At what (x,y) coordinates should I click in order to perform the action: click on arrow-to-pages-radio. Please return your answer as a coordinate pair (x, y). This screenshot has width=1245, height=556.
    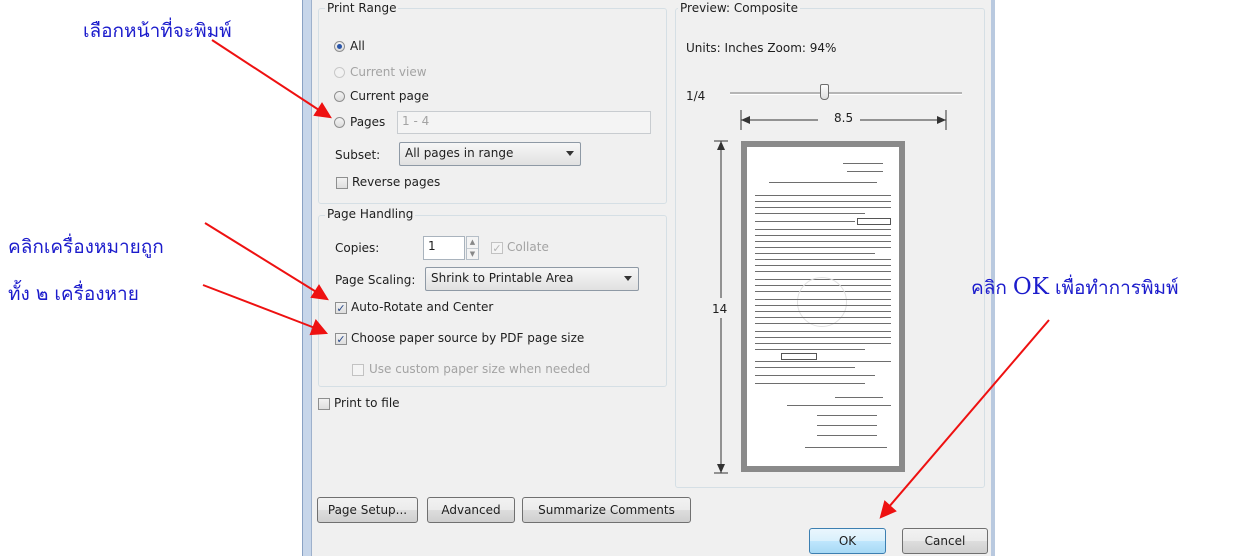
    Looking at the image, I should click on (267, 76).